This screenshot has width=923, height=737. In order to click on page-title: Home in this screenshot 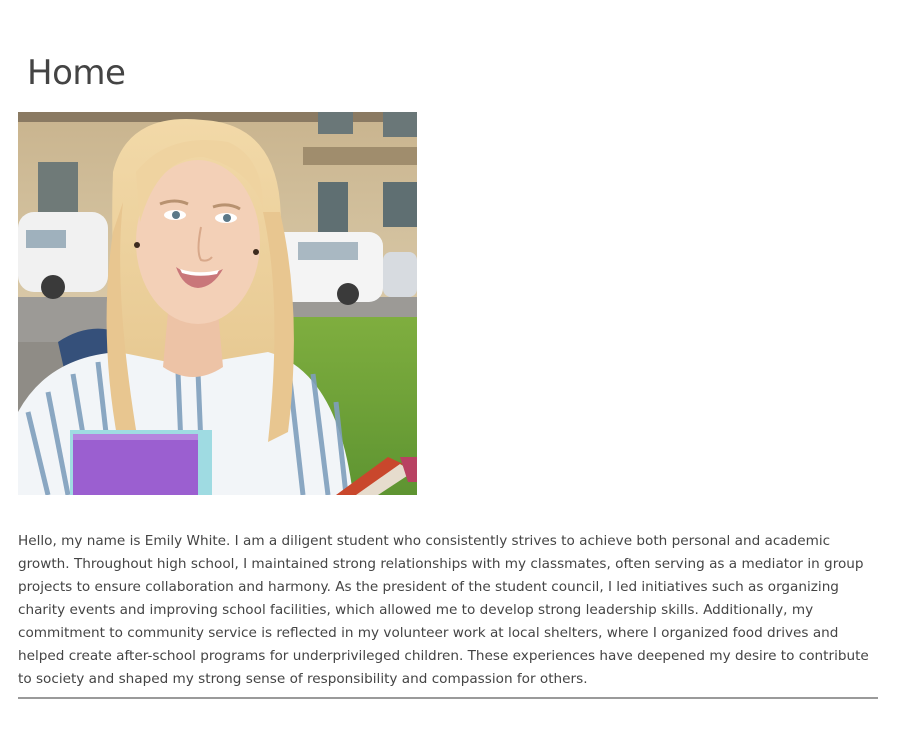, I will do `click(76, 73)`.